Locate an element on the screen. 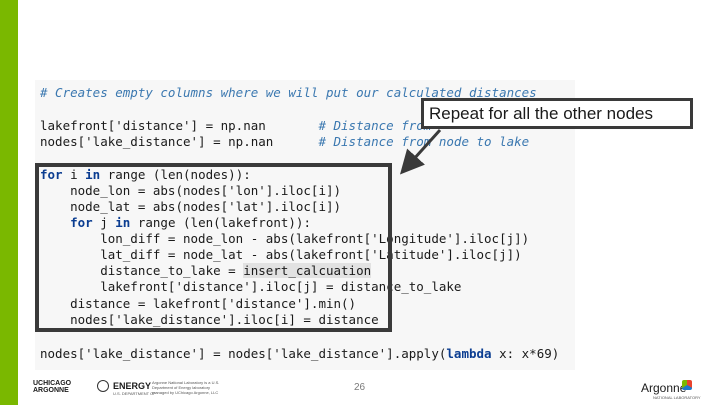 The image size is (720, 405). energy-subtitle: U.S. DEPARTMENT OF is located at coordinates (134, 393).